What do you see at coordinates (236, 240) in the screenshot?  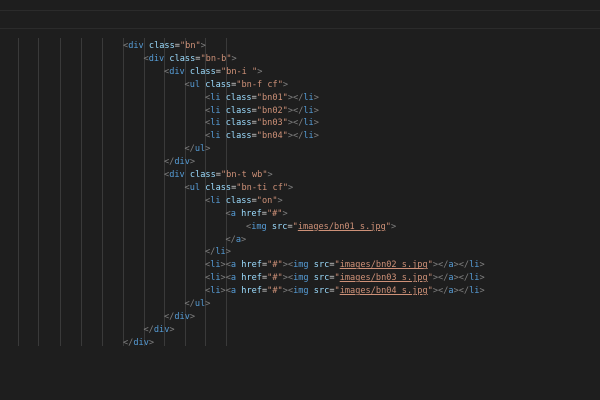 I see `code-line: </a>` at bounding box center [236, 240].